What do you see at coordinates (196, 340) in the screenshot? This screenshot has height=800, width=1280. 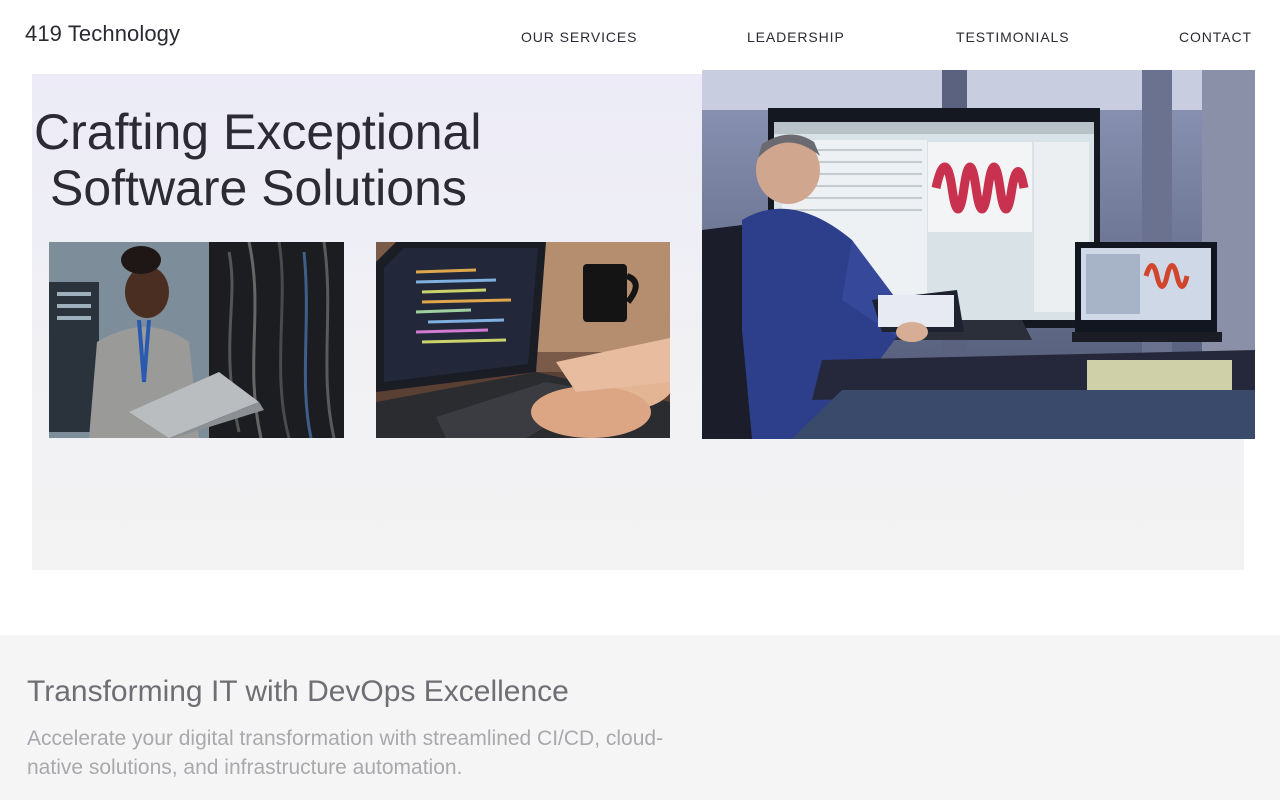 I see `engineer-server-room-image` at bounding box center [196, 340].